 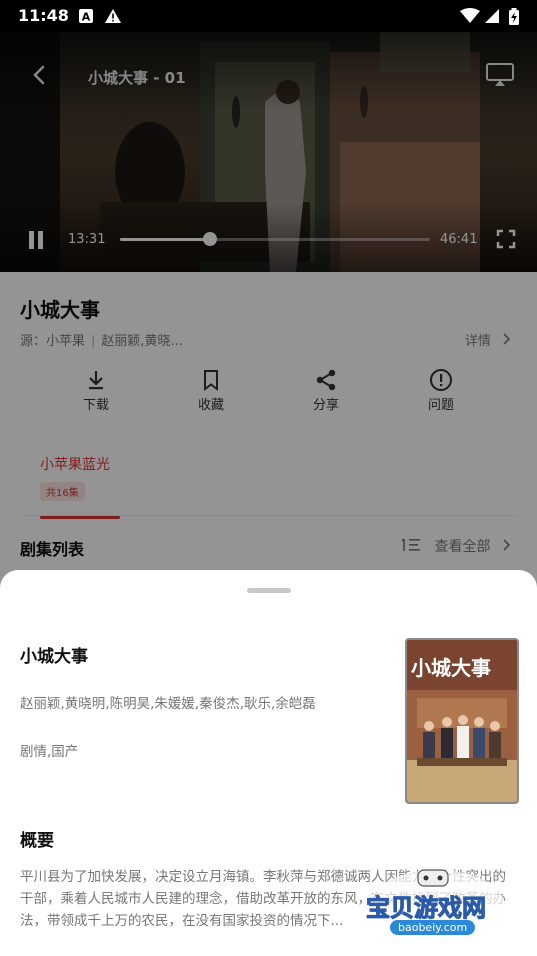 I want to click on sheet-drag-handle, so click(x=269, y=590).